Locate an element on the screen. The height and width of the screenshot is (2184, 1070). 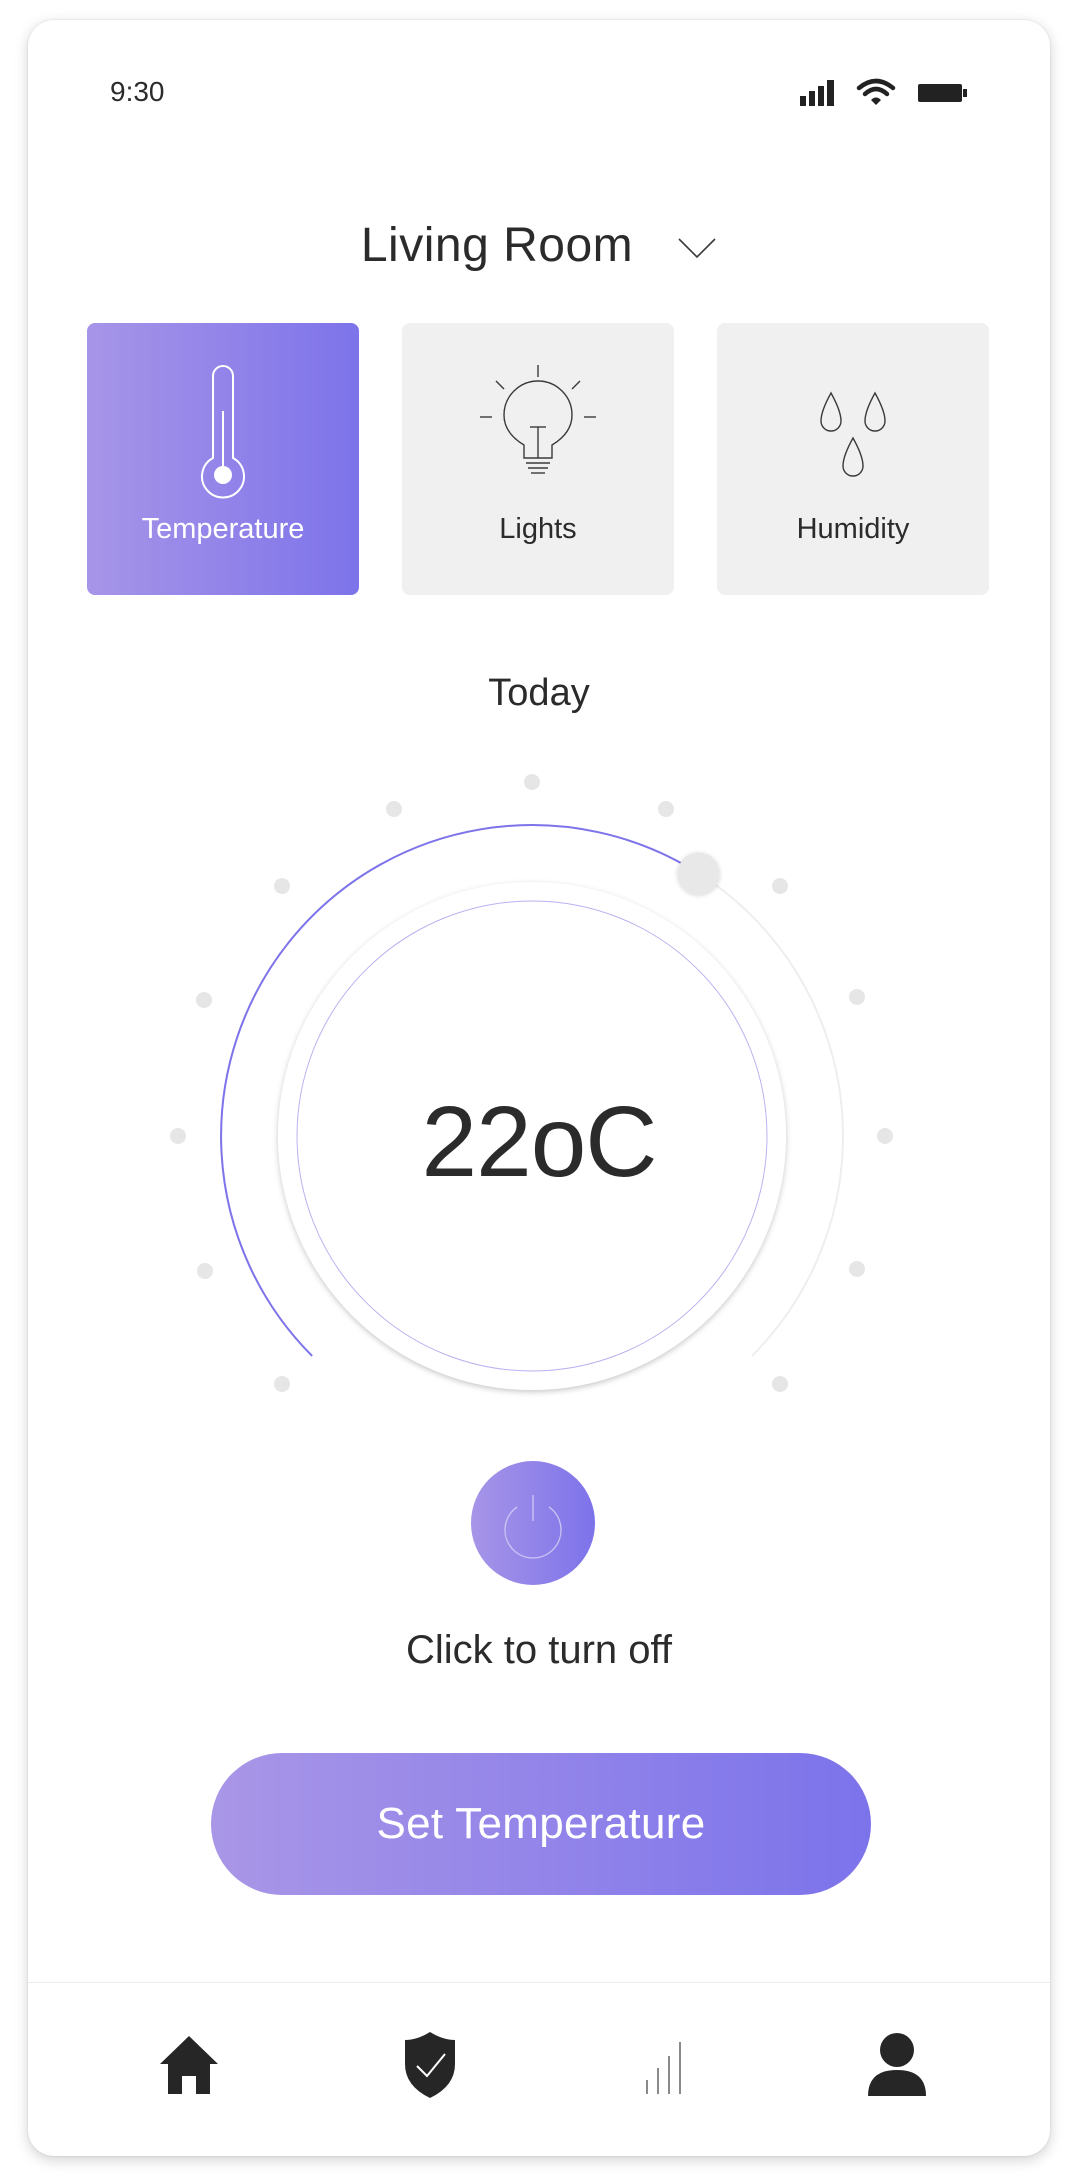
temperature-readout: 22oC is located at coordinates (539, 1142).